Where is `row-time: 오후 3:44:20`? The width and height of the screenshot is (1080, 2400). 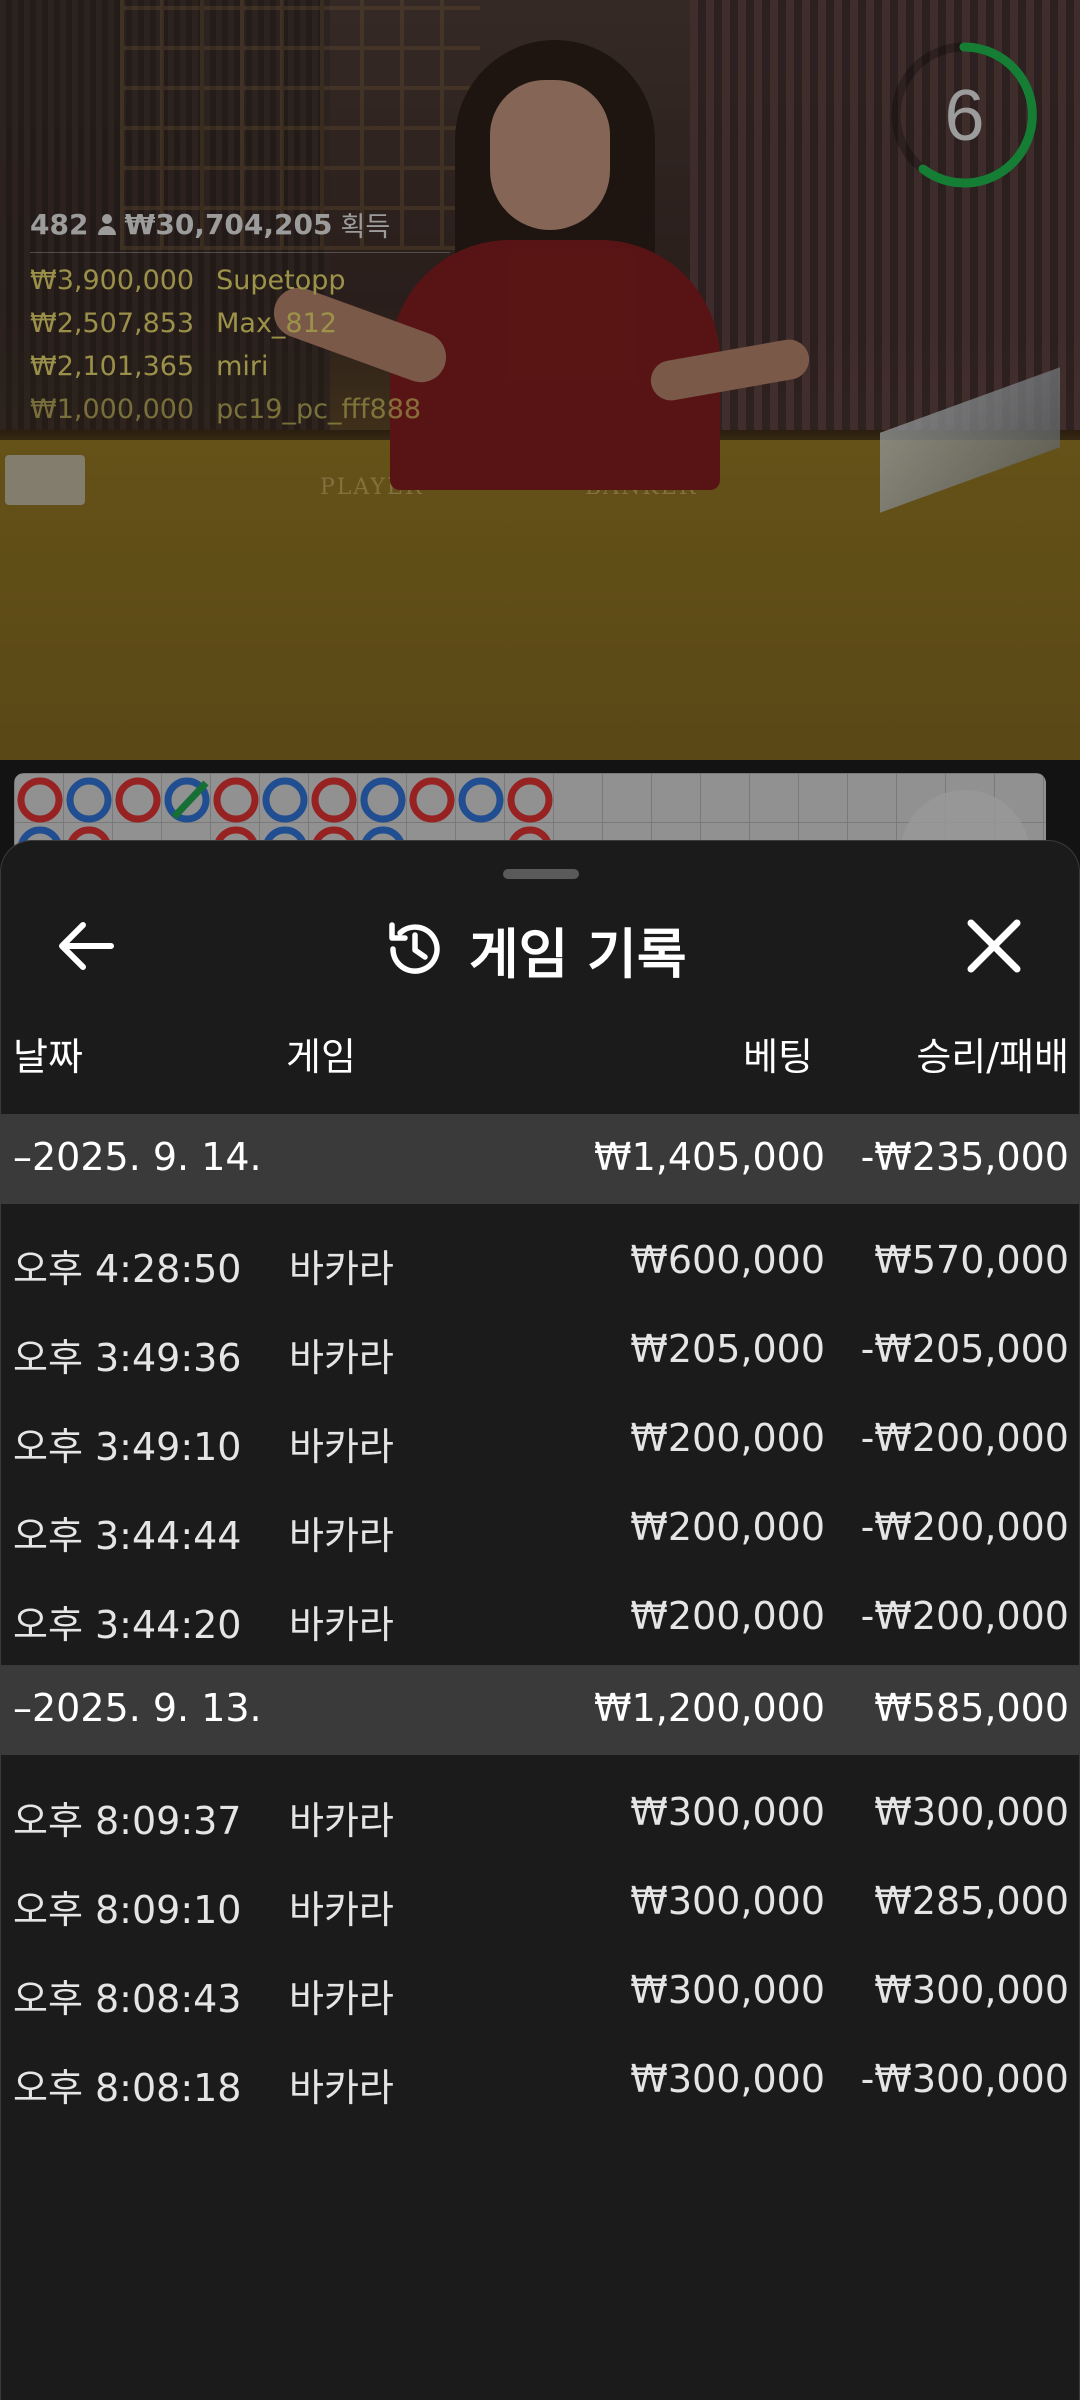 row-time: 오후 3:44:20 is located at coordinates (127, 1625).